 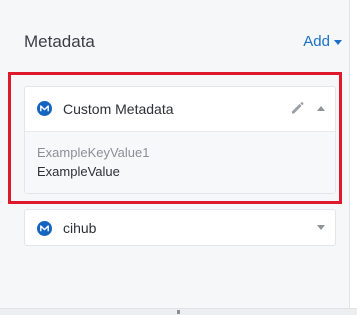 I want to click on scrollbar-thumb, so click(x=178, y=312).